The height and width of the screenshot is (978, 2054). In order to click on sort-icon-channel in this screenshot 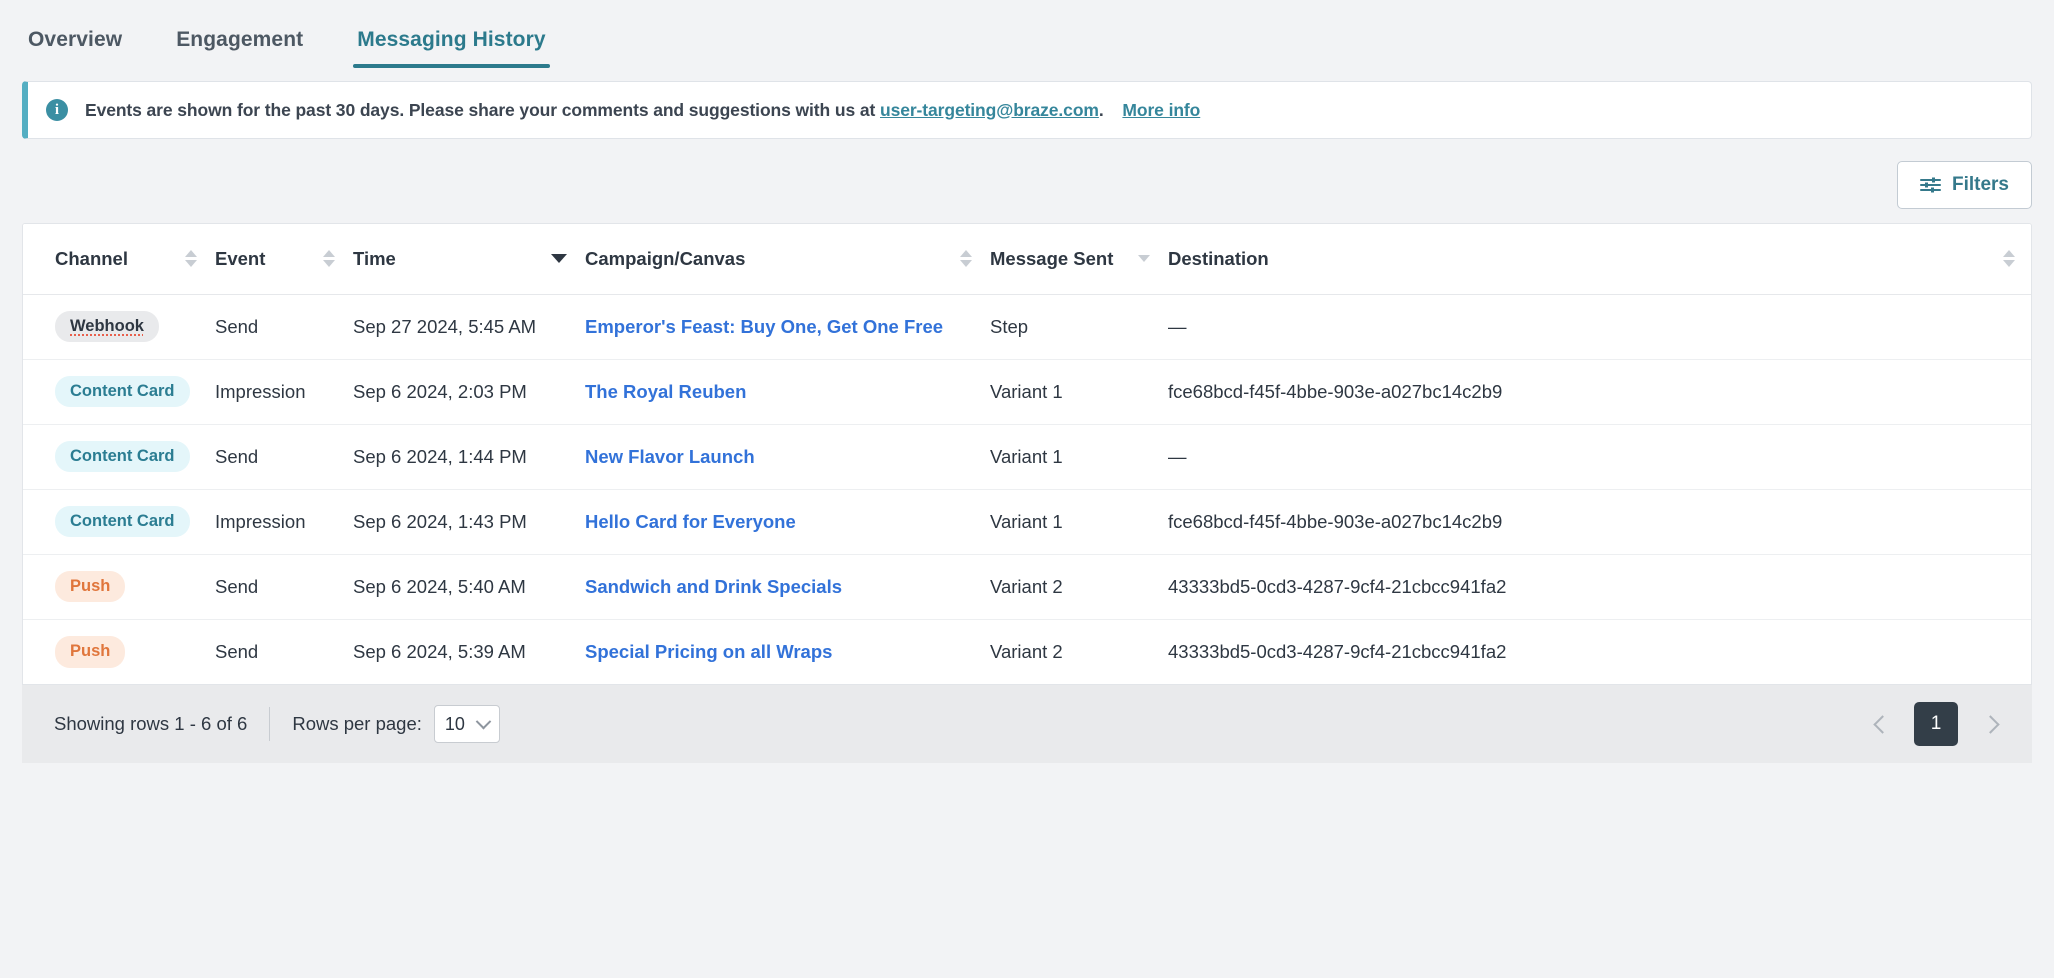, I will do `click(191, 259)`.